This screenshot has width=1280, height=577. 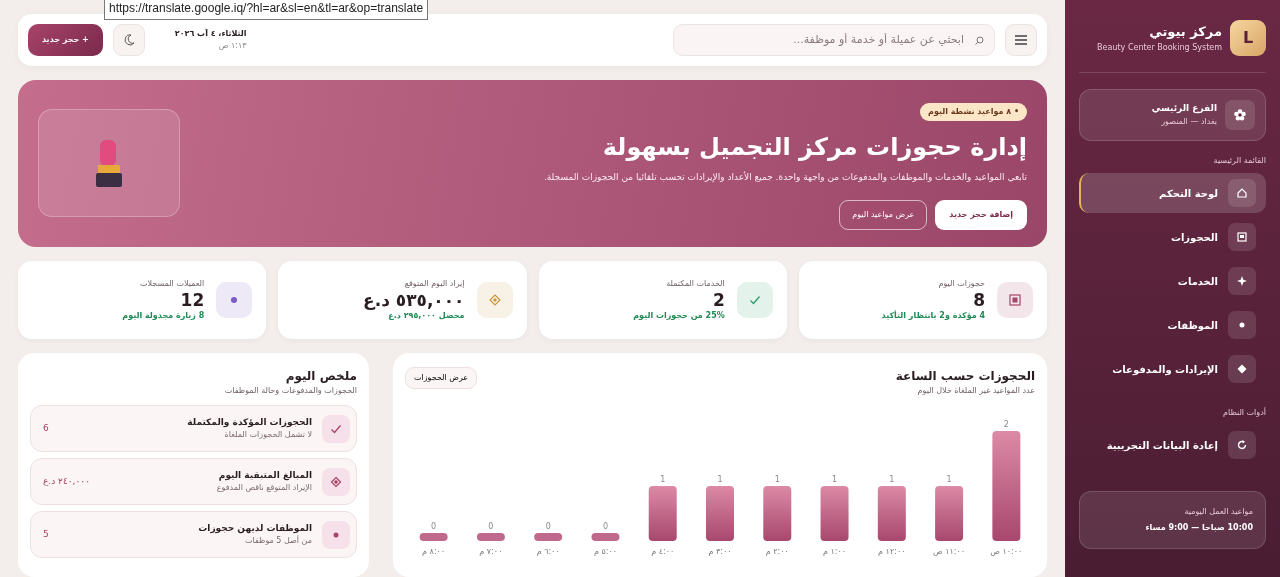 What do you see at coordinates (266, 10) in the screenshot?
I see `link-tooltip: https://translate.google.iq/?hl=ar&sl=en&tl=ar&op=translate` at bounding box center [266, 10].